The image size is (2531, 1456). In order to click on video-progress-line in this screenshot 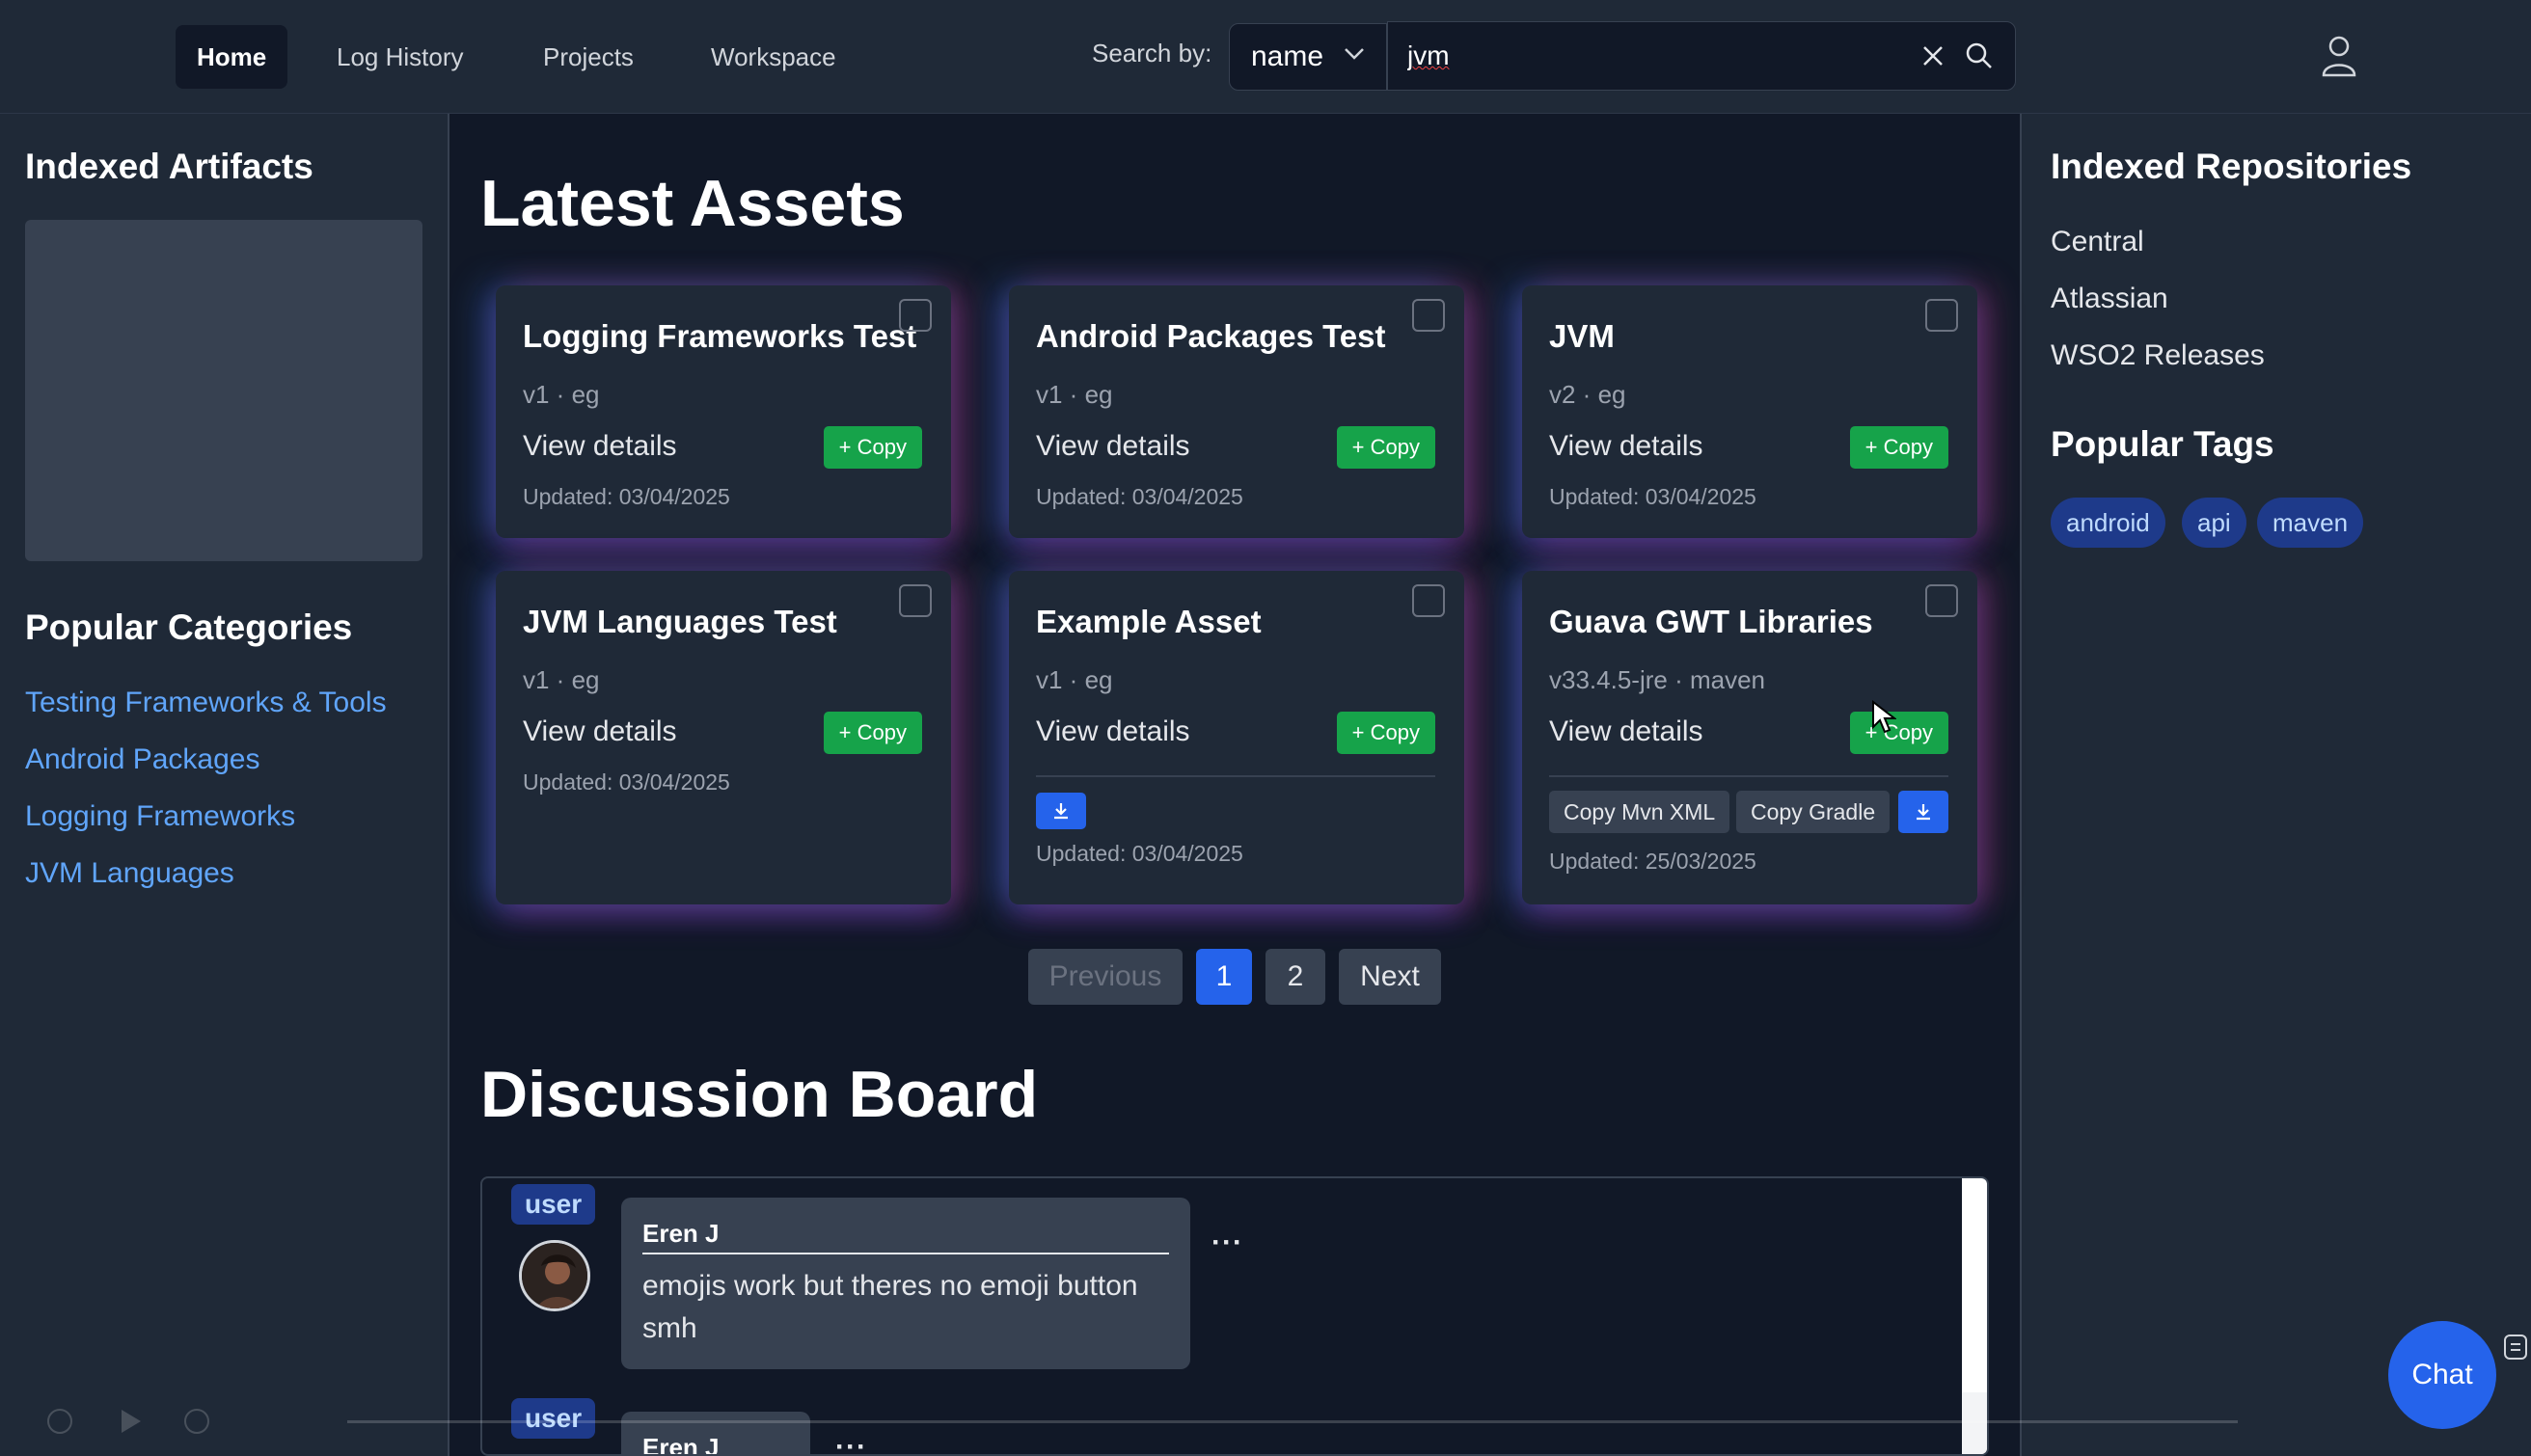, I will do `click(1292, 1422)`.